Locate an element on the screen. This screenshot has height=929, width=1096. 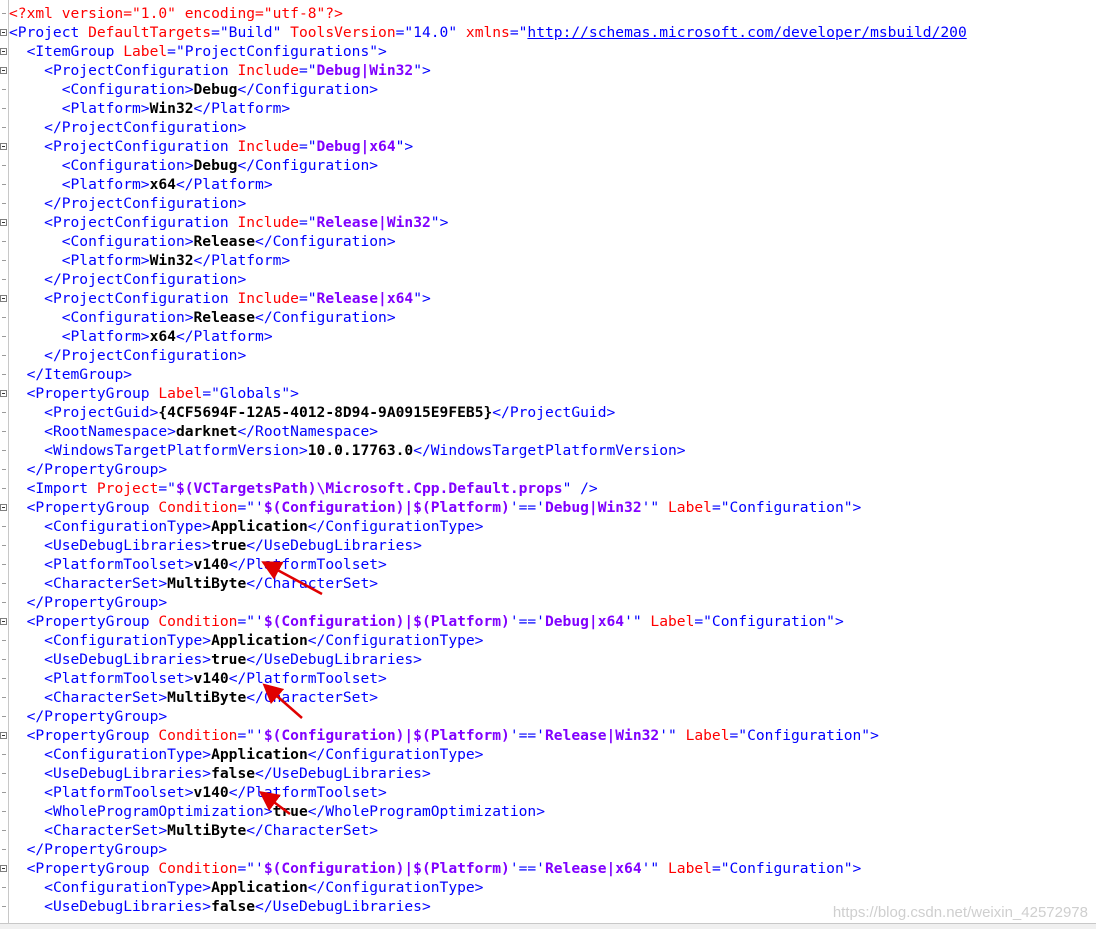
code-token: DefaultTargets is located at coordinates (150, 32).